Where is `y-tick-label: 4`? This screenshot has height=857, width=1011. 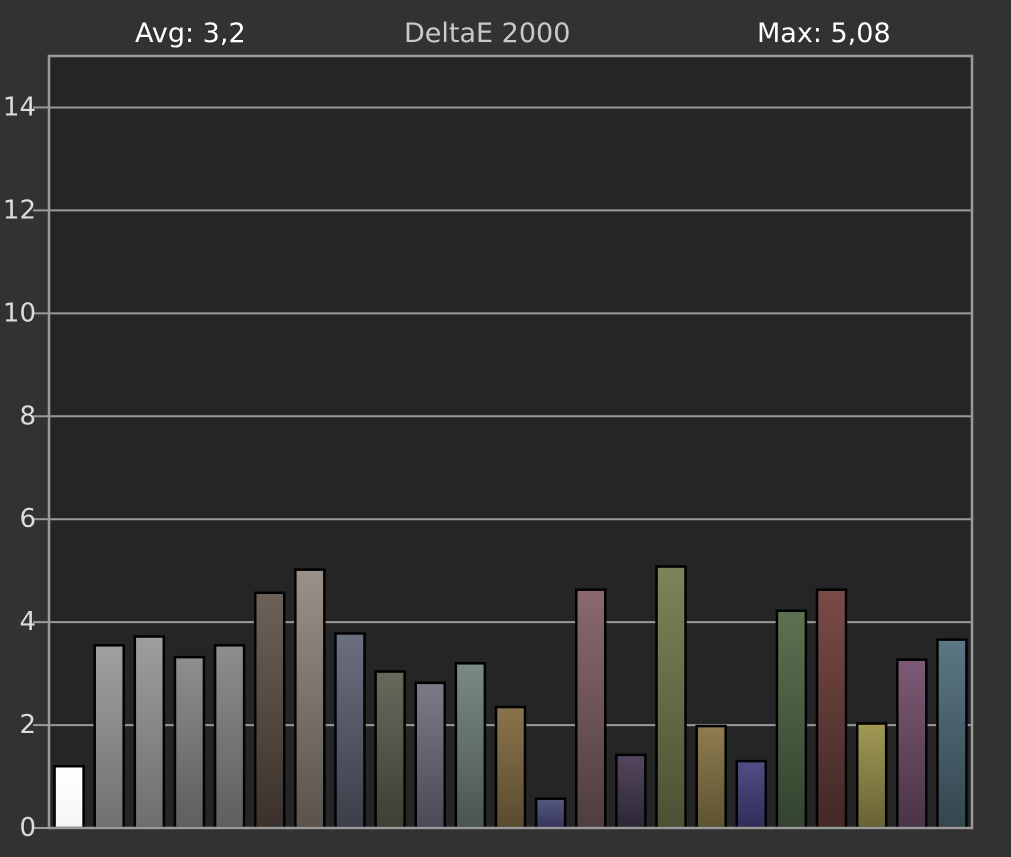
y-tick-label: 4 is located at coordinates (27, 622).